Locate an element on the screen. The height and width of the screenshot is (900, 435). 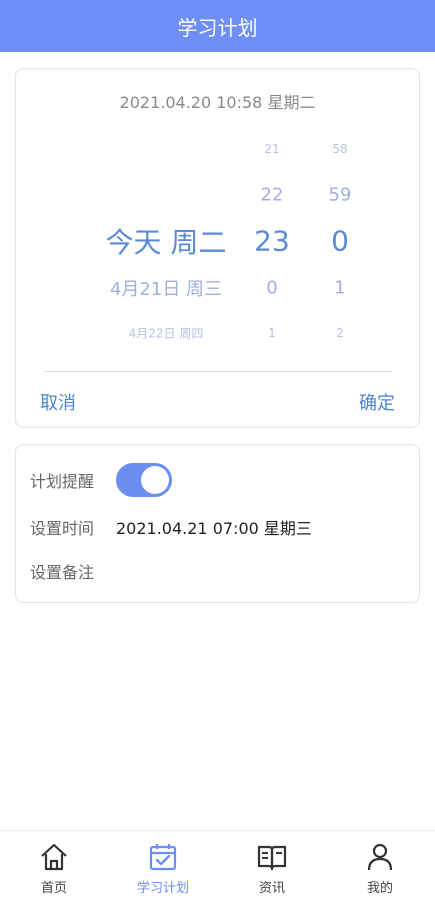
minute-option: 2 is located at coordinates (340, 333).